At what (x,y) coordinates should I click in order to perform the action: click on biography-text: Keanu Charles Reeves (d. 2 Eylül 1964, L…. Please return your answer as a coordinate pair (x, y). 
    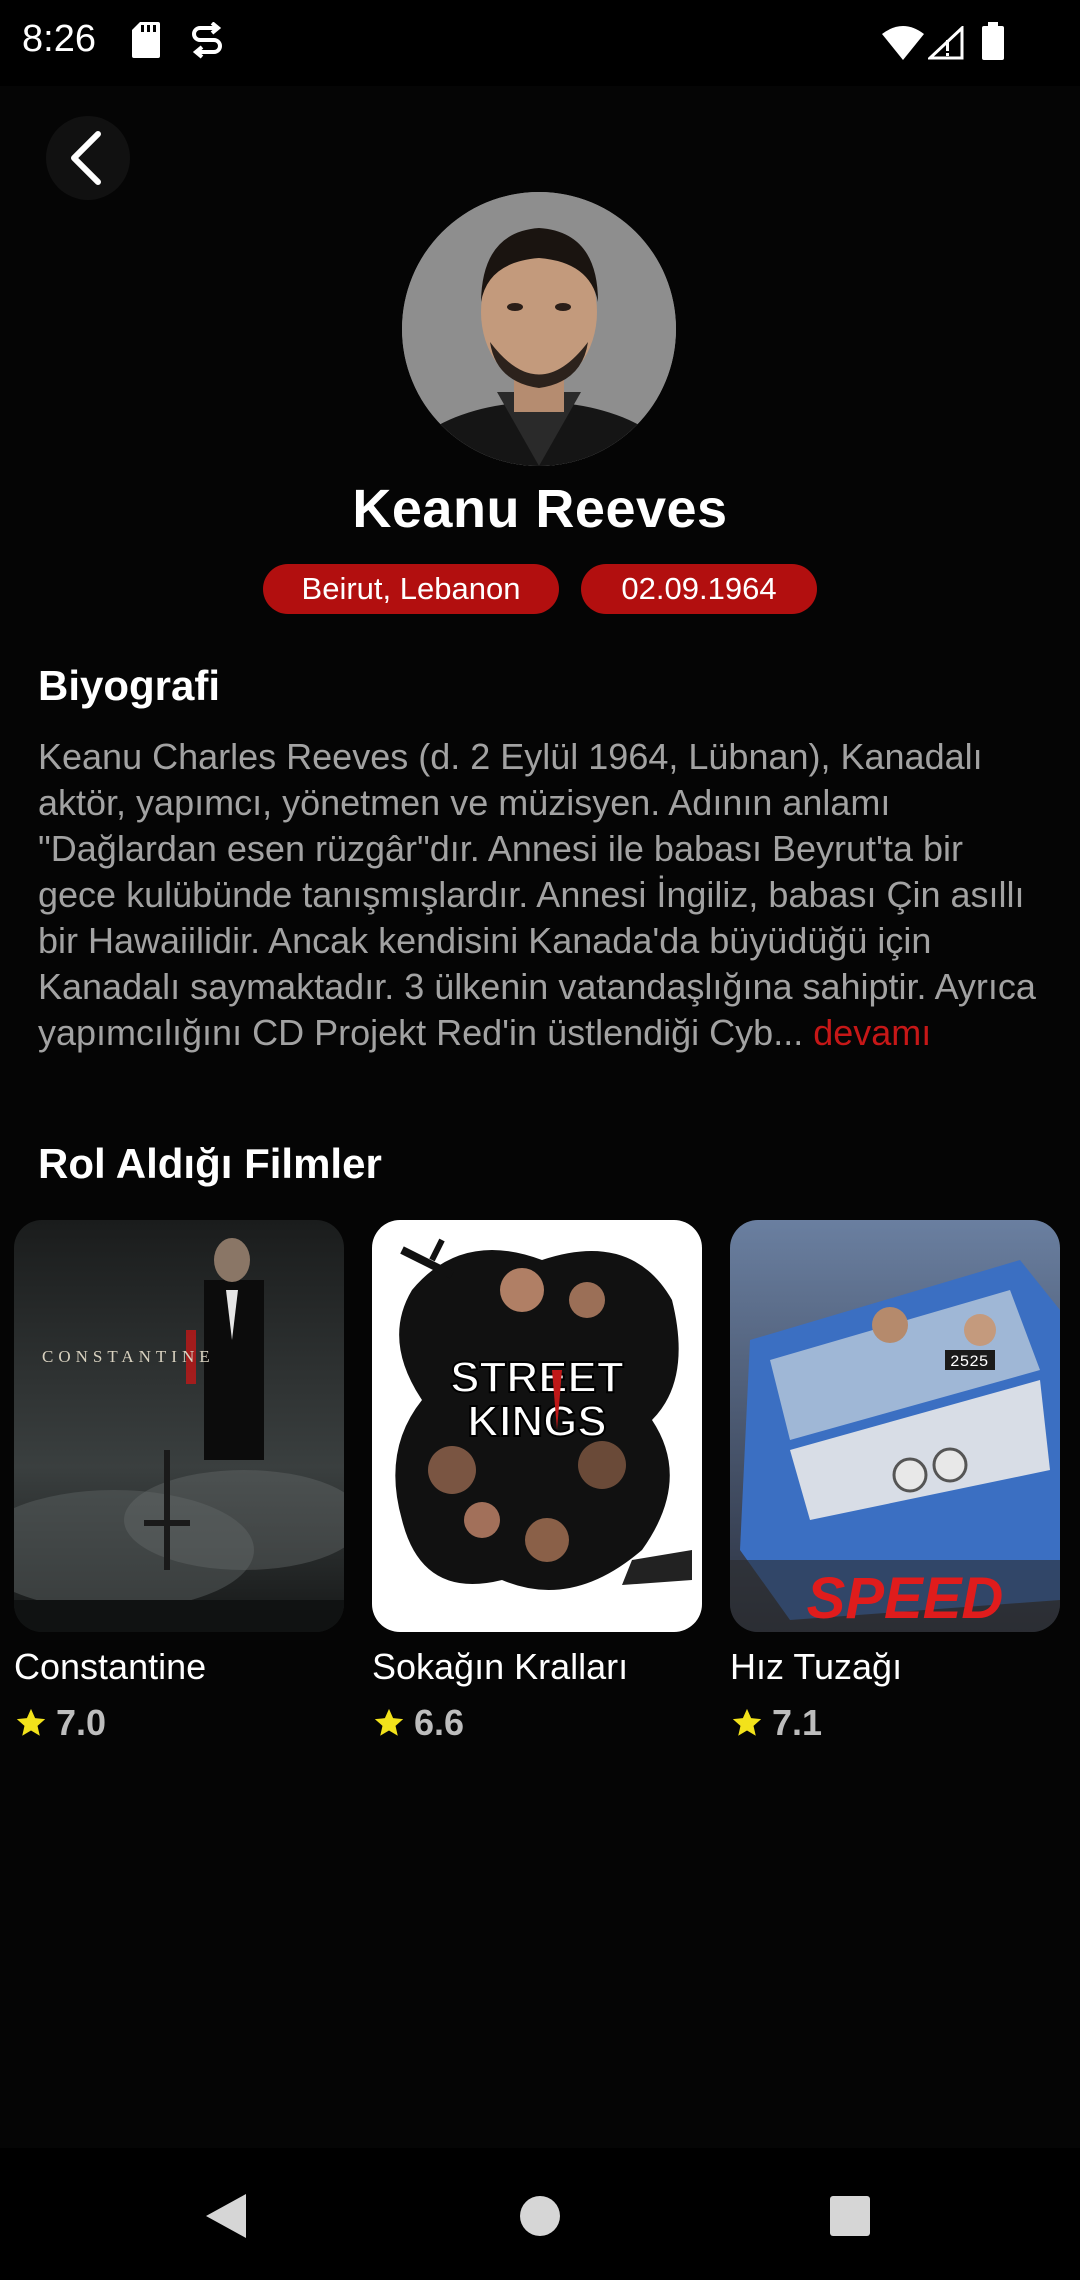
    Looking at the image, I should click on (543, 895).